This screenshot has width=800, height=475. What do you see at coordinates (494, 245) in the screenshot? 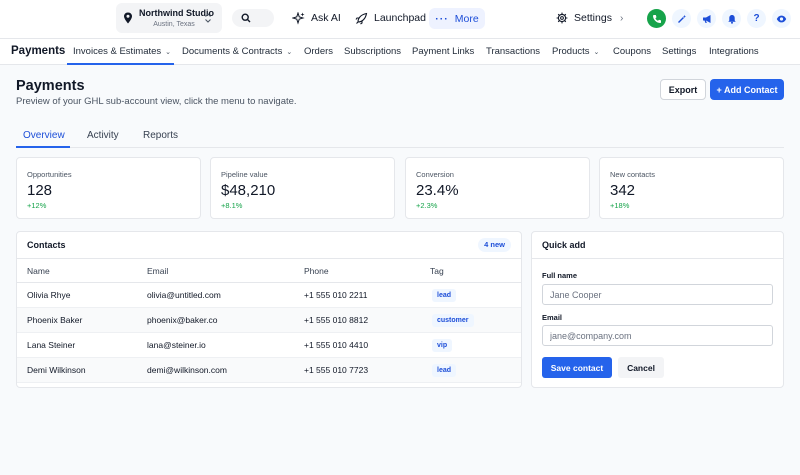
I see `new-contacts-badge: 4 new` at bounding box center [494, 245].